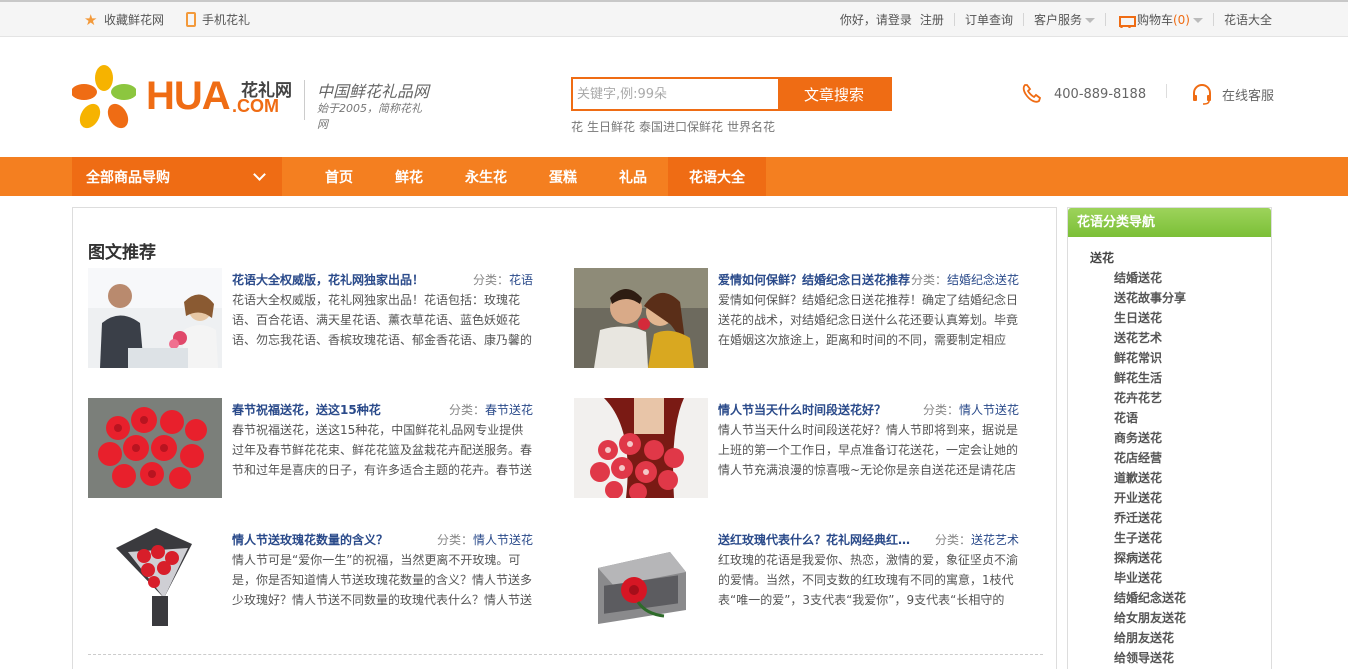 The width and height of the screenshot is (1348, 669). I want to click on order-query-link: 订单查询, so click(989, 19).